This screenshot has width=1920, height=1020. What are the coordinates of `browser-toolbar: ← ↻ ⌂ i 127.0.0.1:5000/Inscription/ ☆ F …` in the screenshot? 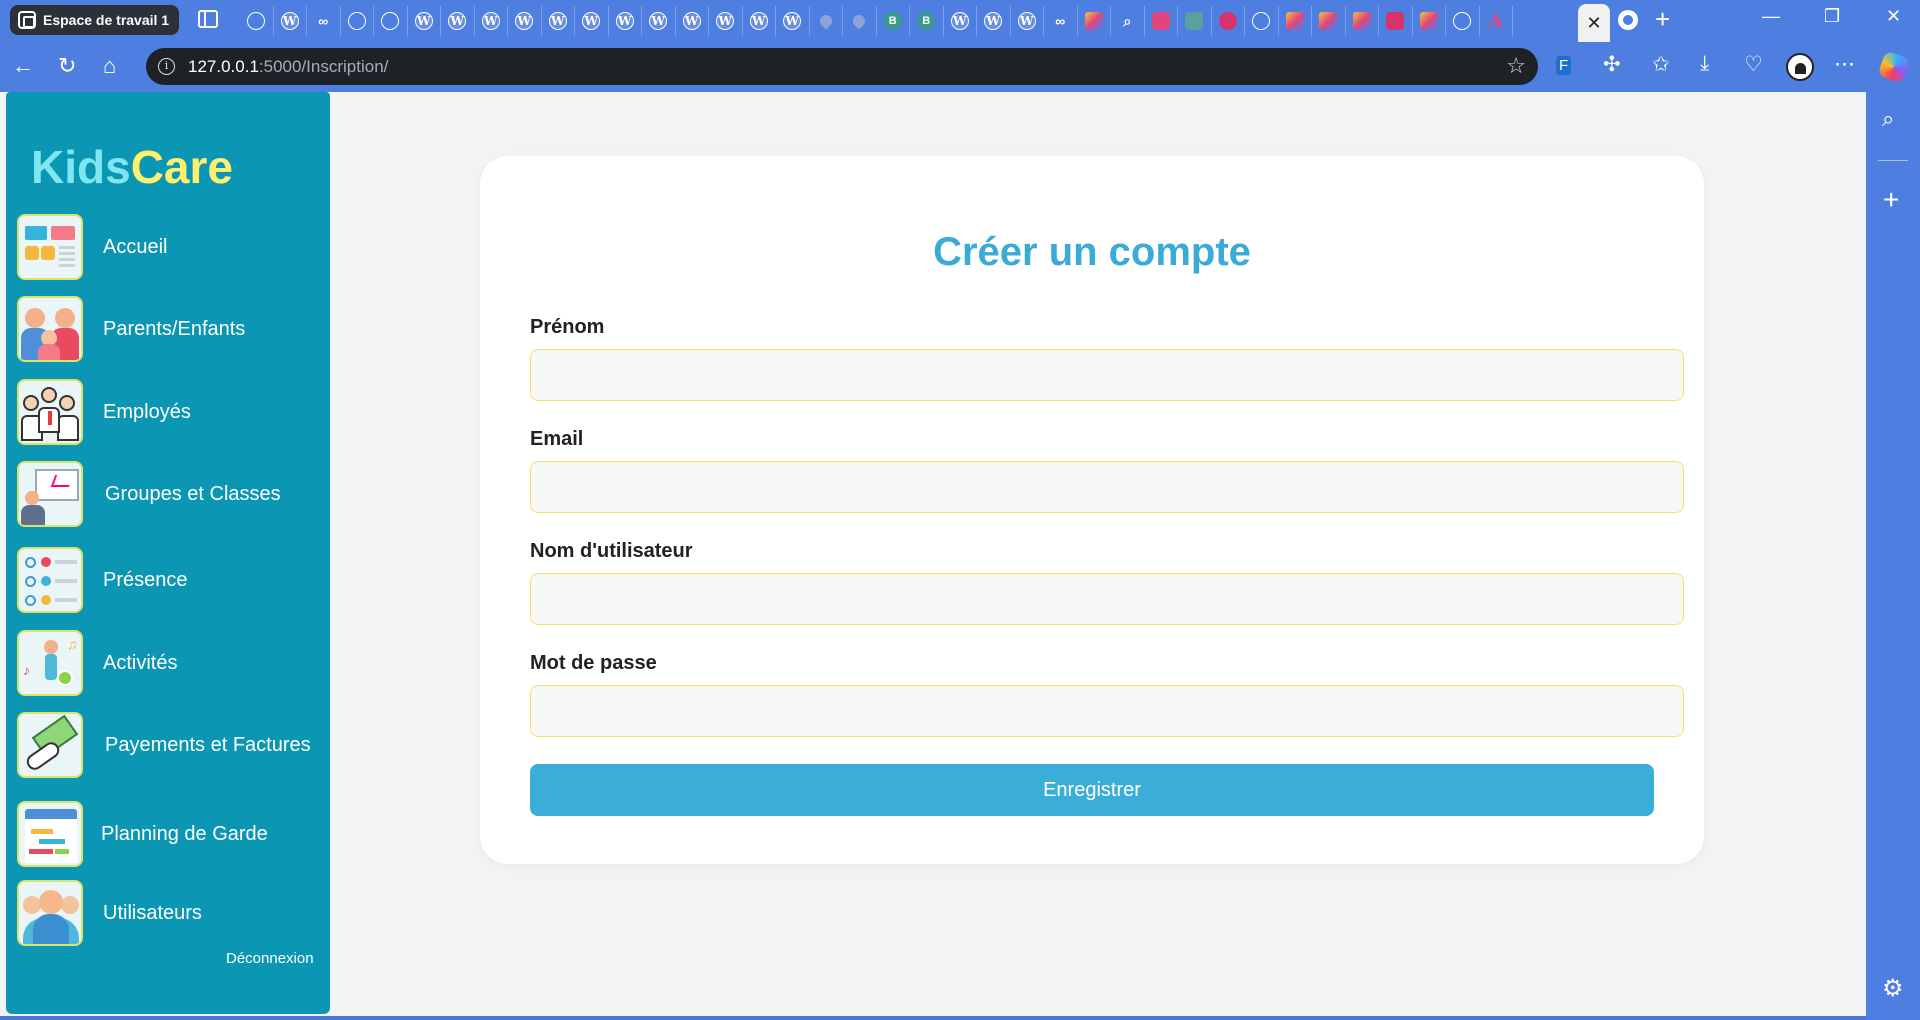 It's located at (960, 67).